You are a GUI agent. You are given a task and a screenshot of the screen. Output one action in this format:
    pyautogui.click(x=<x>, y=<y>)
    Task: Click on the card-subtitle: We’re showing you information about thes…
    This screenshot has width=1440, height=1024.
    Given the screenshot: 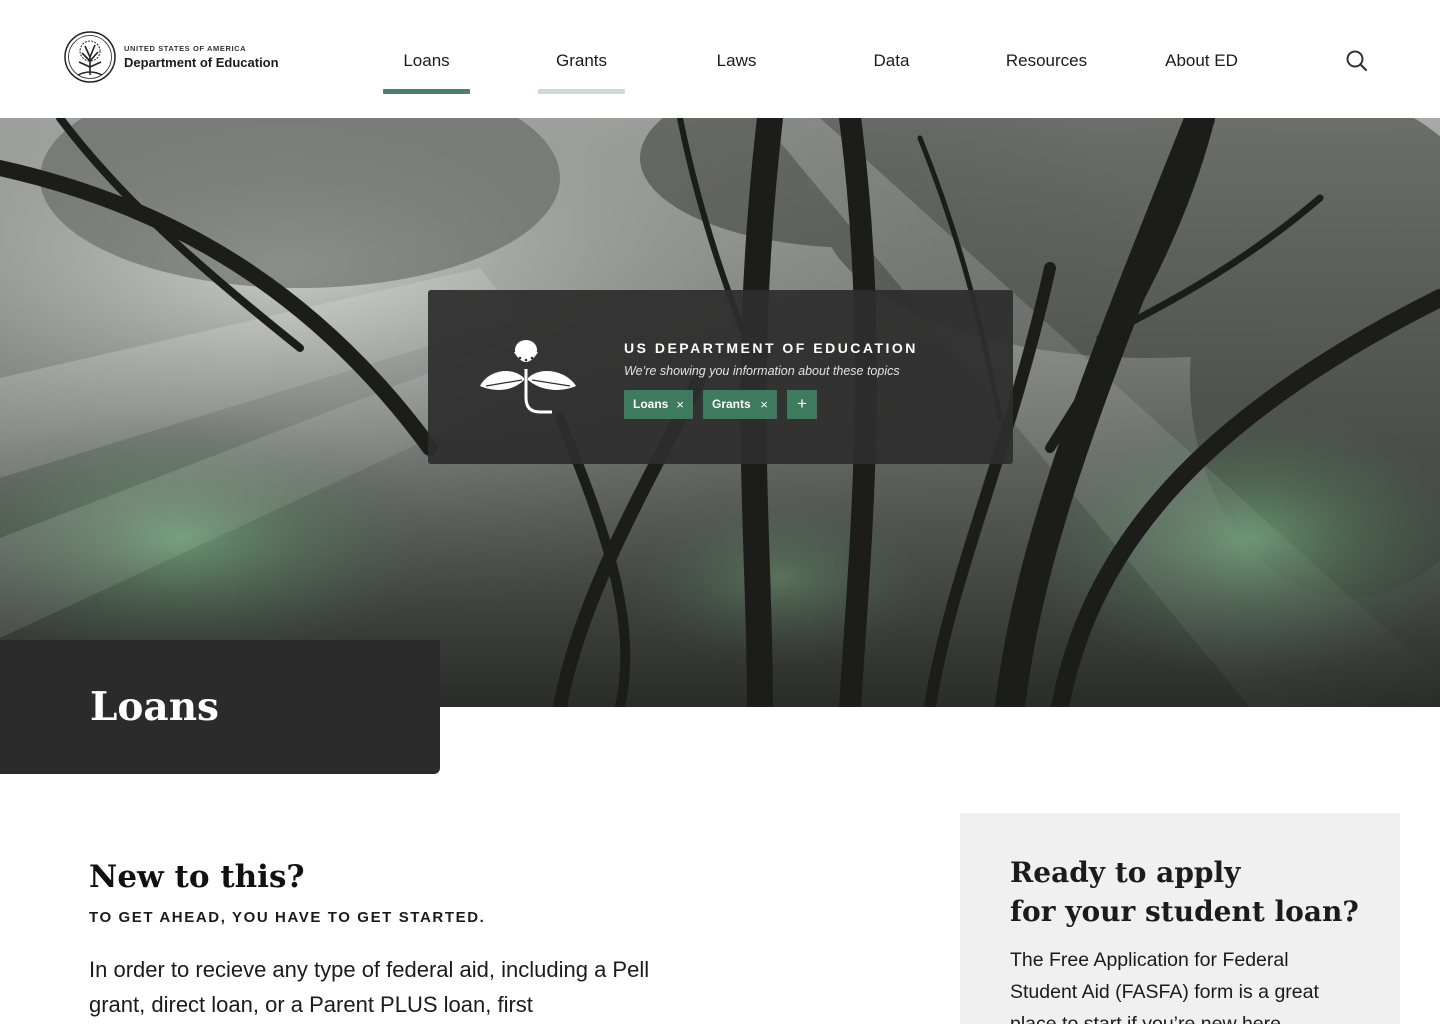 What is the action you would take?
    pyautogui.click(x=762, y=371)
    